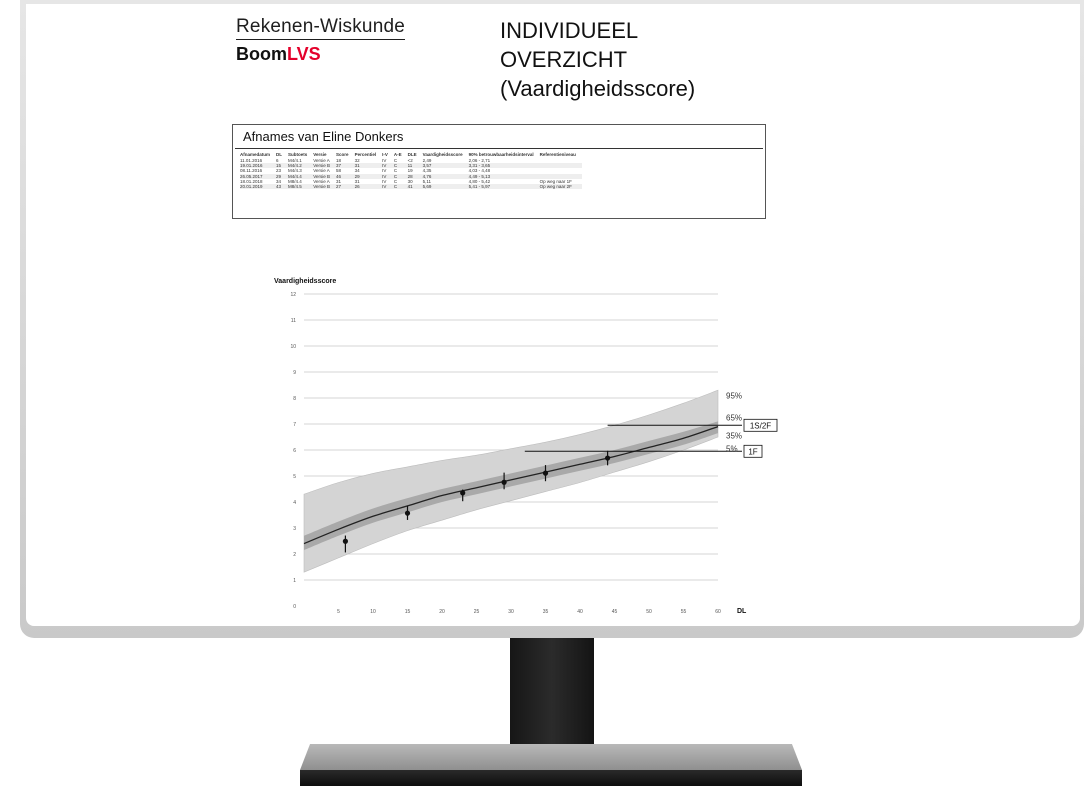 Image resolution: width=1084 pixels, height=786 pixels. Describe the element at coordinates (294, 503) in the screenshot. I see `y-tick-label: 4` at that location.